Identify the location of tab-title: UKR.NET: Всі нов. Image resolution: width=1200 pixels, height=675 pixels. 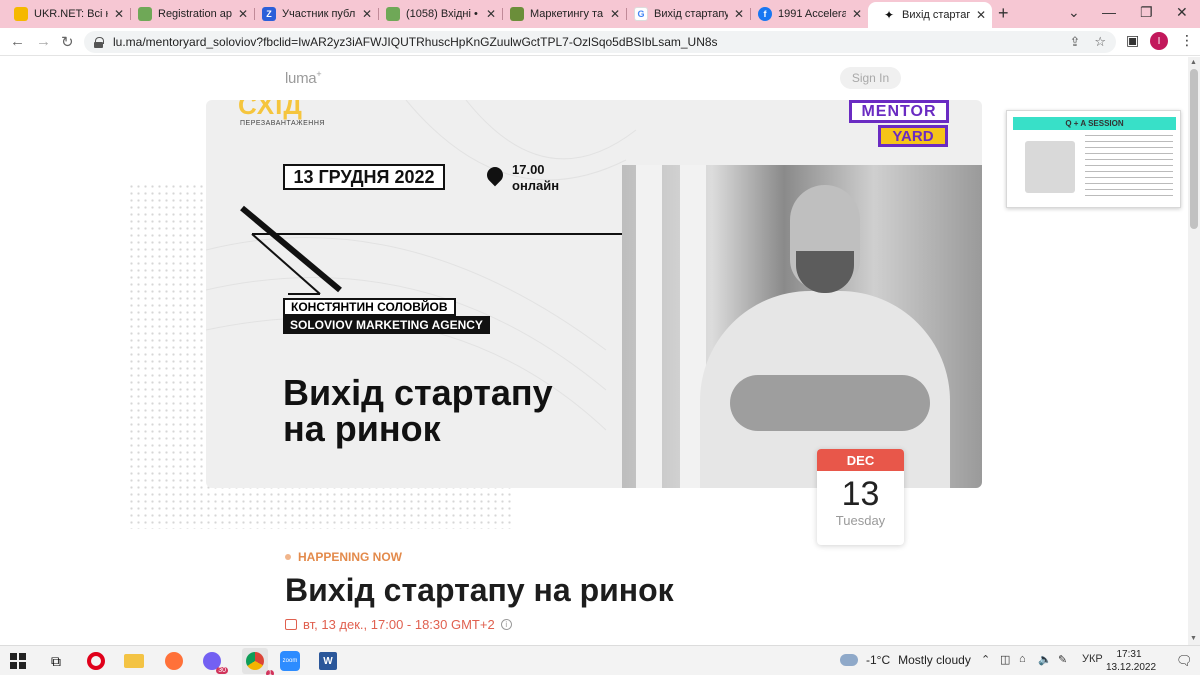
(71, 14).